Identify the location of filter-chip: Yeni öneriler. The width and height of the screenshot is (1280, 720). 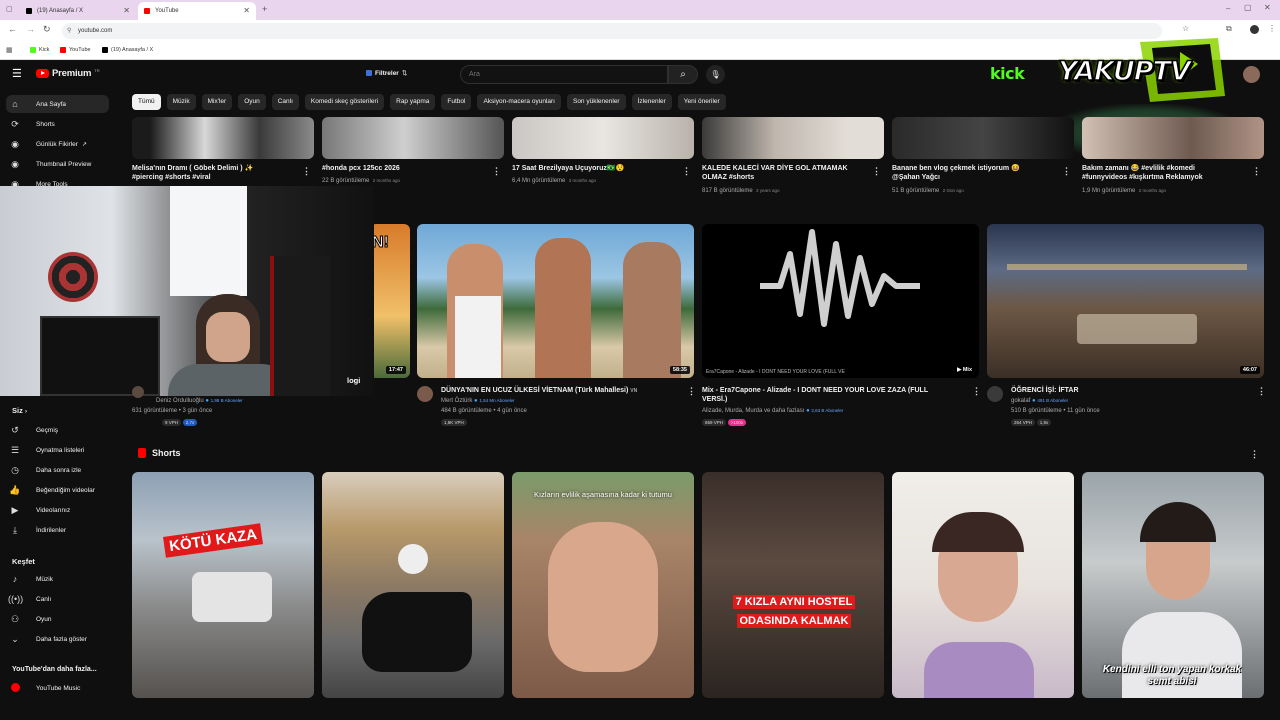
(701, 102).